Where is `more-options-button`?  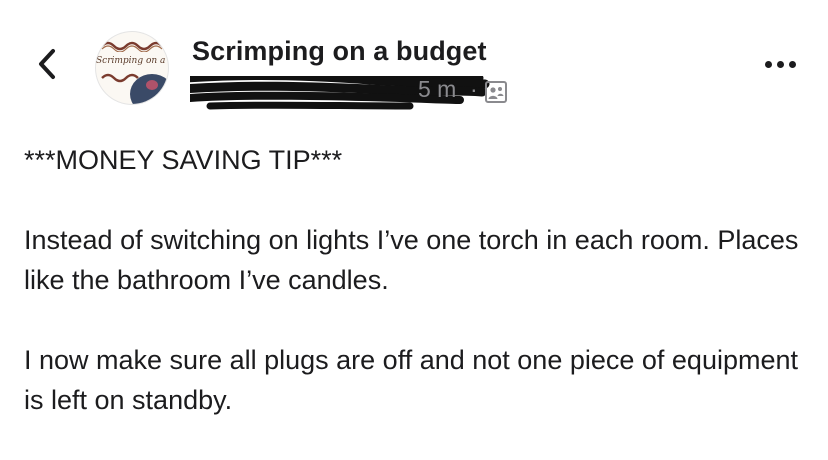 more-options-button is located at coordinates (780, 64).